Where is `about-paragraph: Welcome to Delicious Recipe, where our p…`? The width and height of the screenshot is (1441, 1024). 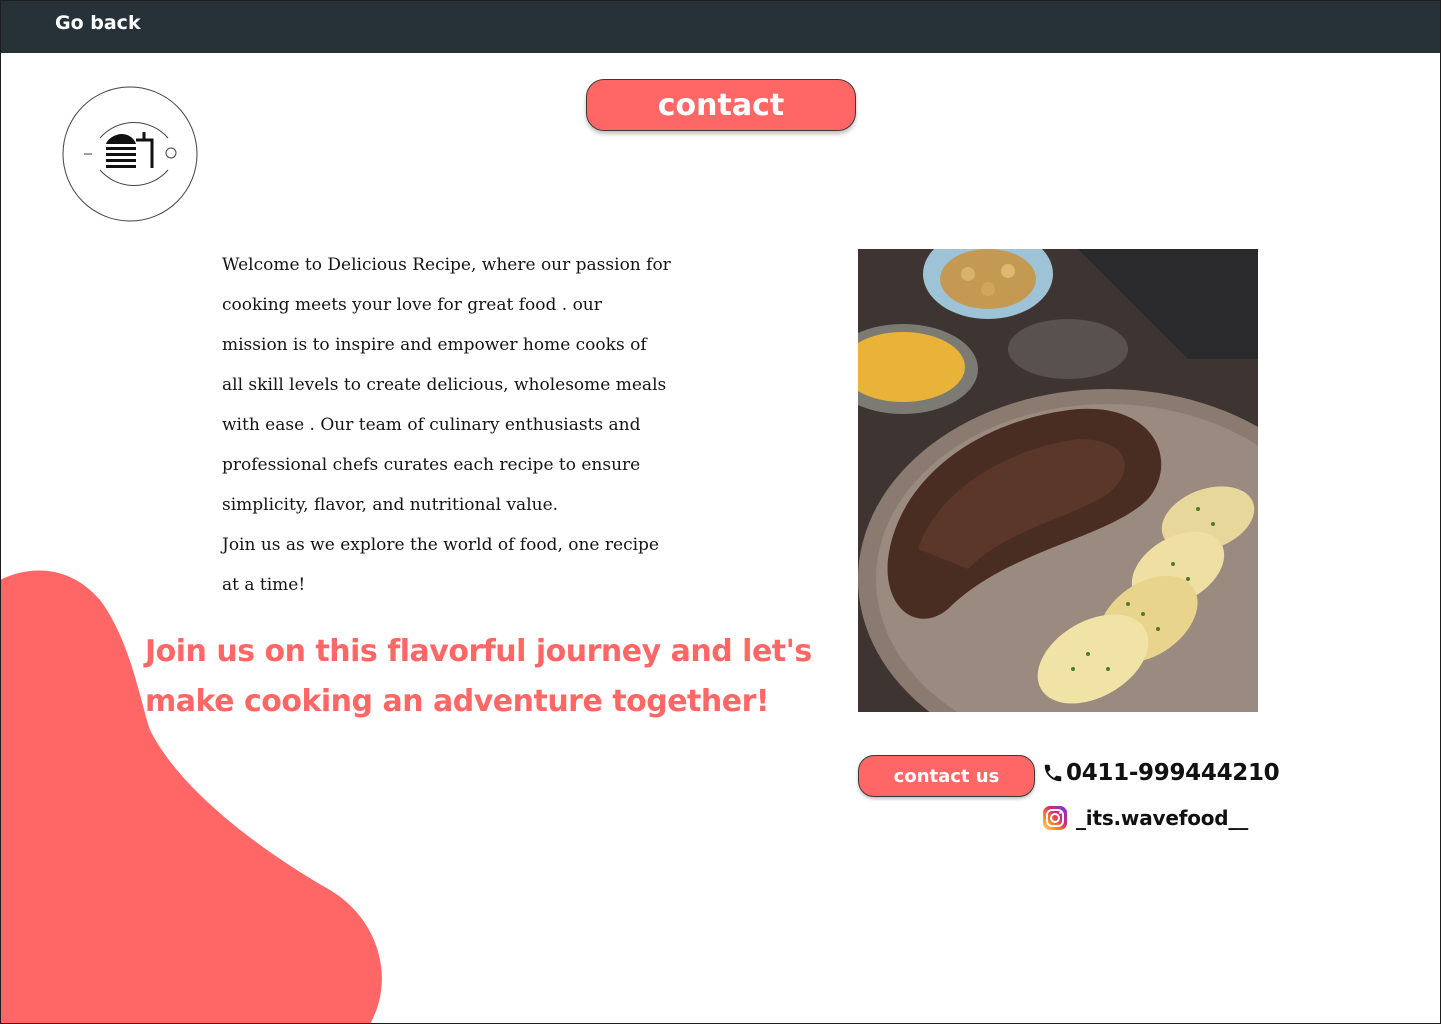
about-paragraph: Welcome to Delicious Recipe, where our p… is located at coordinates (446, 425).